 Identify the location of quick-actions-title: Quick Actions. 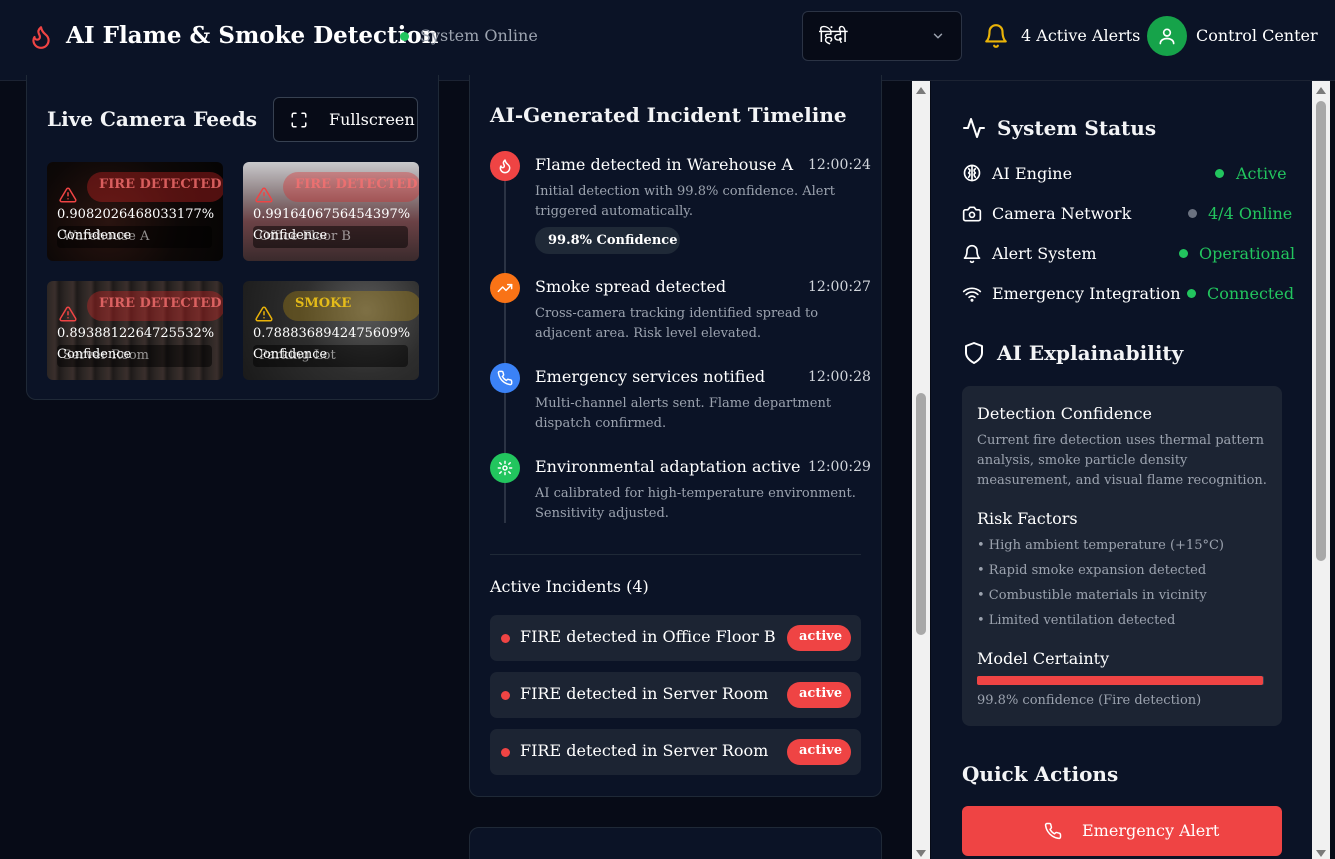
(1040, 774).